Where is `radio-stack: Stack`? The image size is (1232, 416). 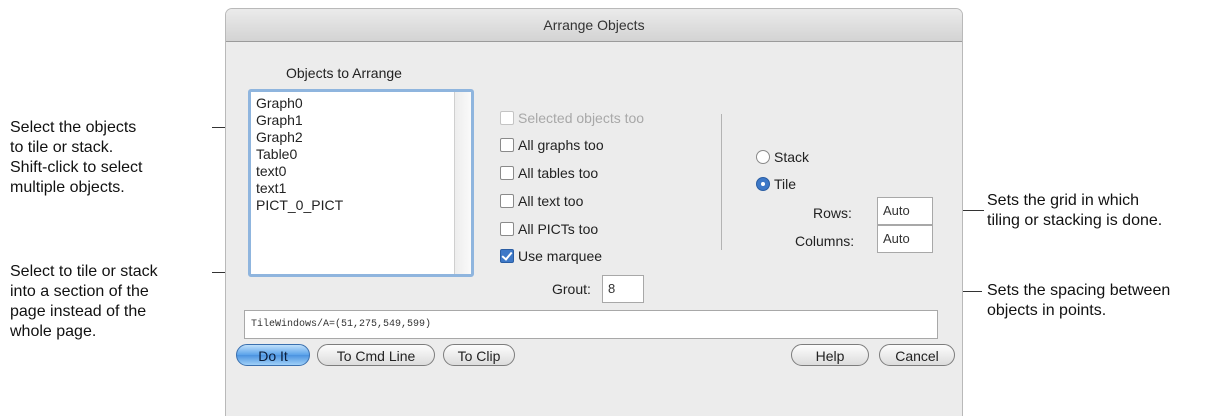
radio-stack: Stack is located at coordinates (782, 157).